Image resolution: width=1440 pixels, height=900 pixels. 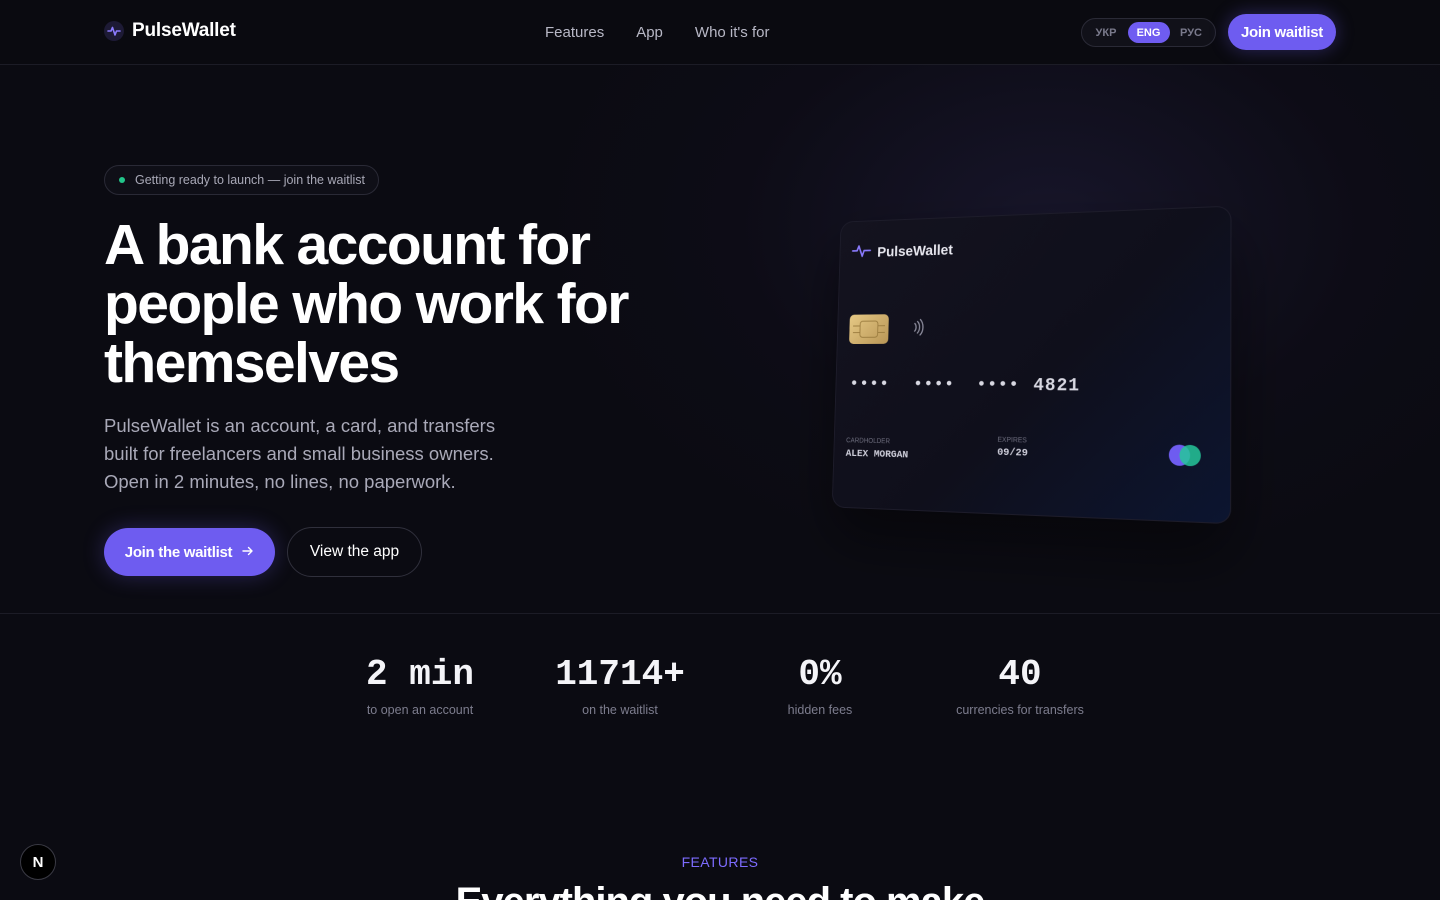 What do you see at coordinates (1282, 32) in the screenshot?
I see `join-waitlist-header-button: Join waitlist` at bounding box center [1282, 32].